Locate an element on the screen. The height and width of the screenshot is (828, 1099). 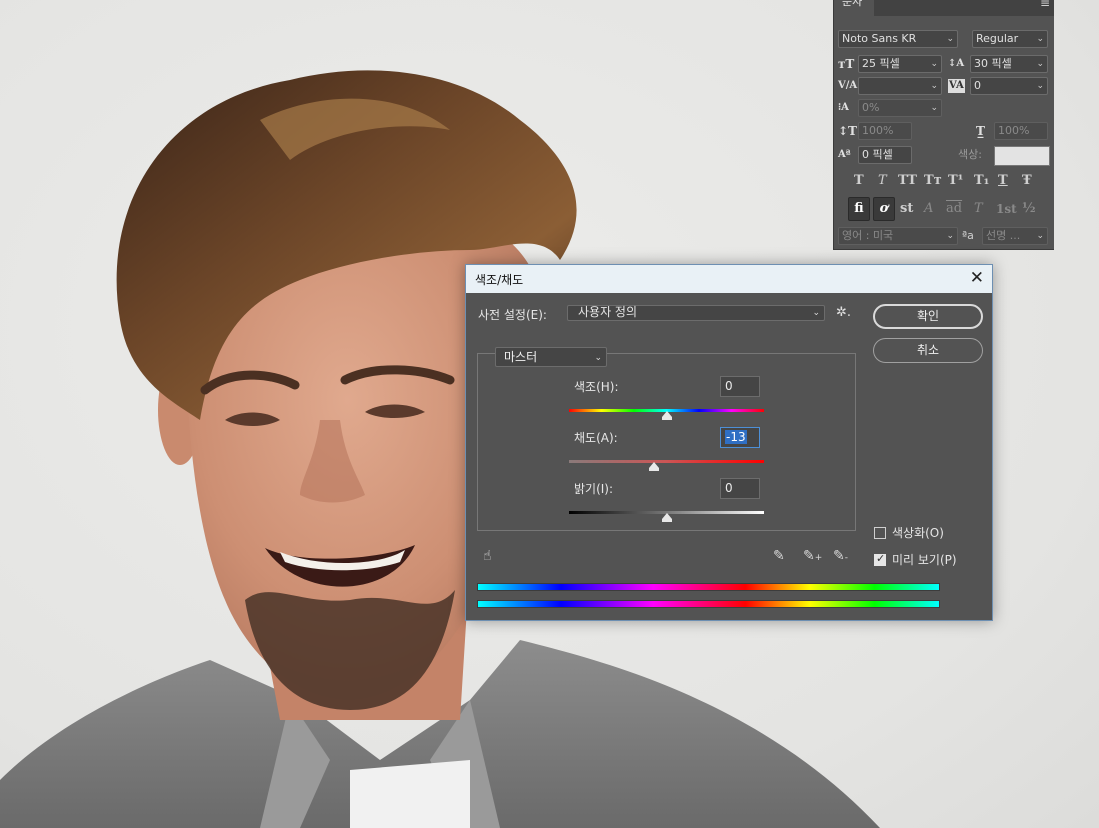
preset-select: 사용자 정의 ⌄ is located at coordinates (696, 313).